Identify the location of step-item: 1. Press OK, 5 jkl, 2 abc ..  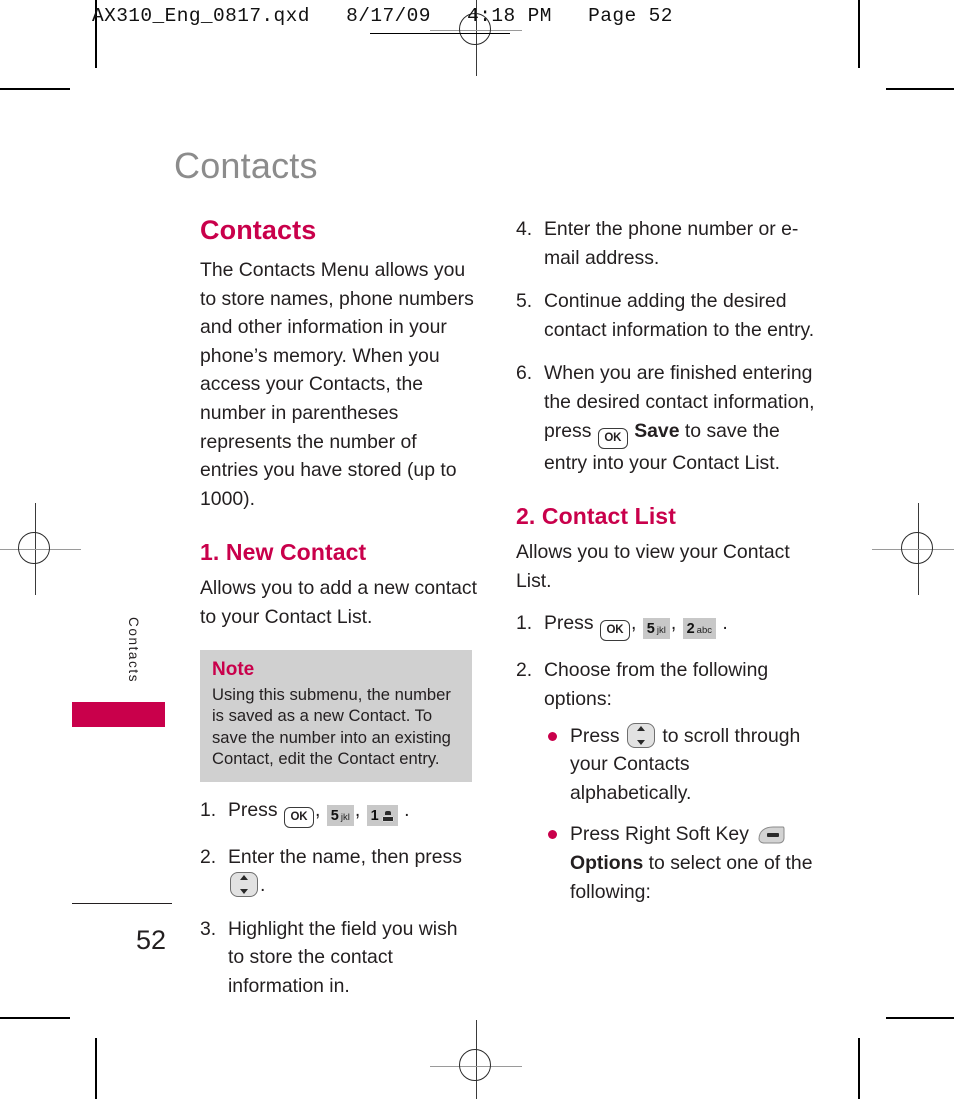
(666, 625).